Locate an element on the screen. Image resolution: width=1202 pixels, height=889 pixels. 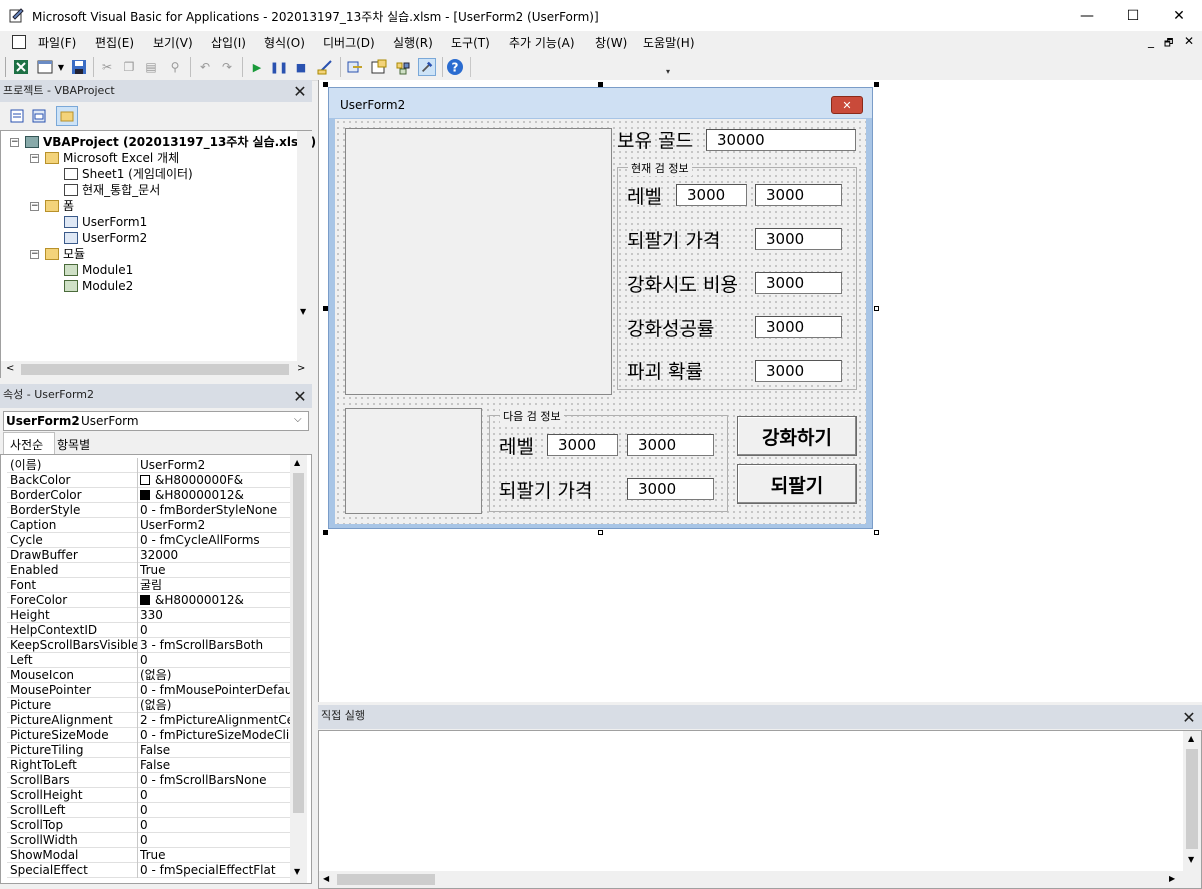
property-row: DrawBuffer 32000 is located at coordinates (148, 555).